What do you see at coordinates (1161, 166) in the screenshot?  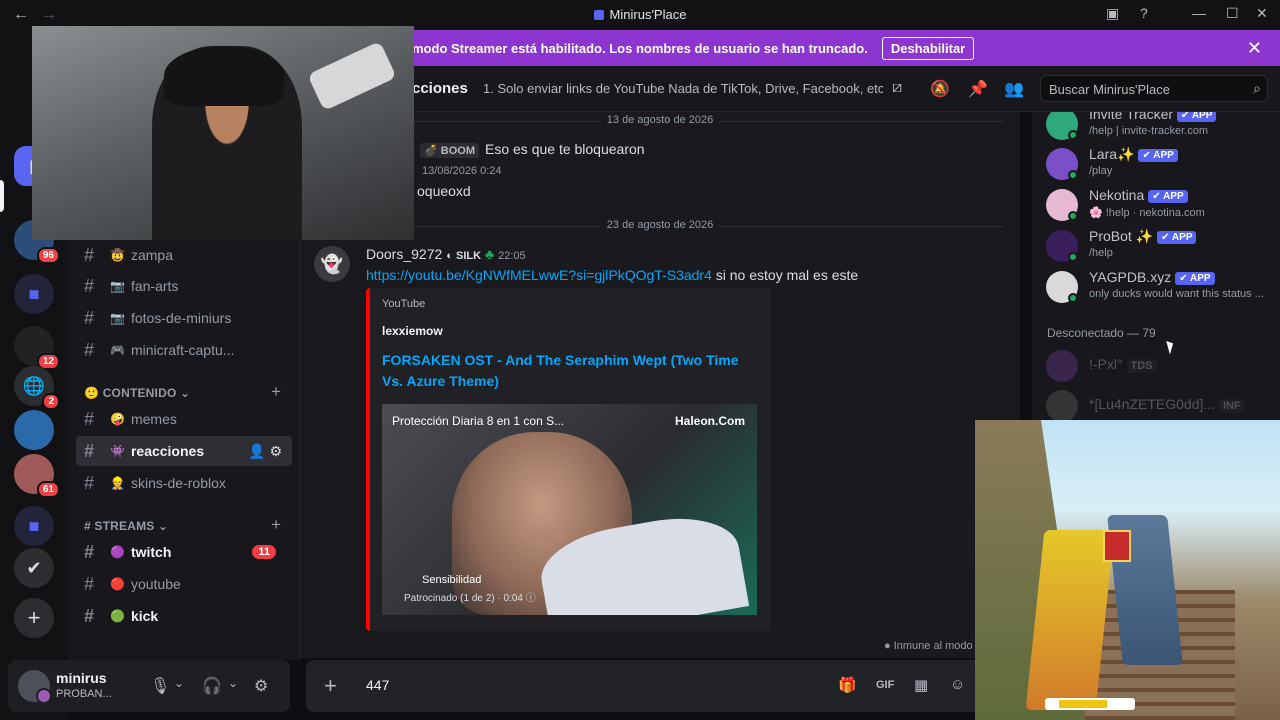 I see `member-lara: Lara✨ ✔ APP /play` at bounding box center [1161, 166].